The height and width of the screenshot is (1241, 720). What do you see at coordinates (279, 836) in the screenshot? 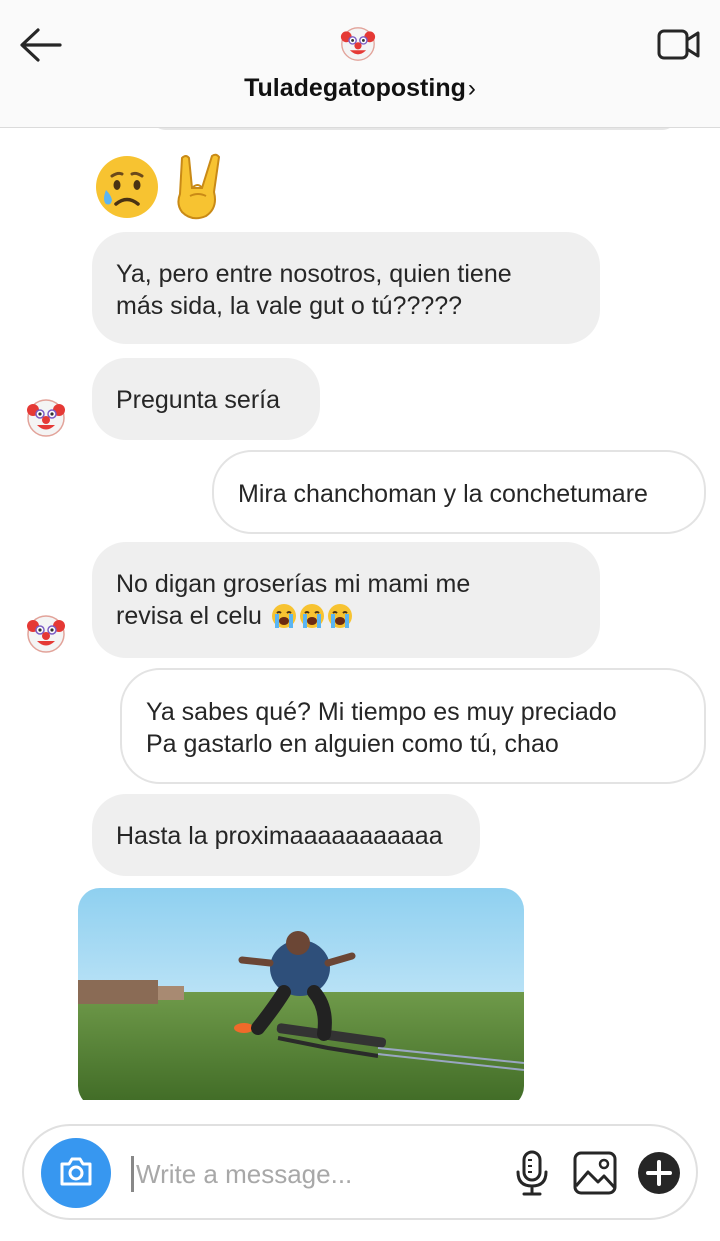
I see `message-text-line: Hasta la proximaaaaaaaaaaa` at bounding box center [279, 836].